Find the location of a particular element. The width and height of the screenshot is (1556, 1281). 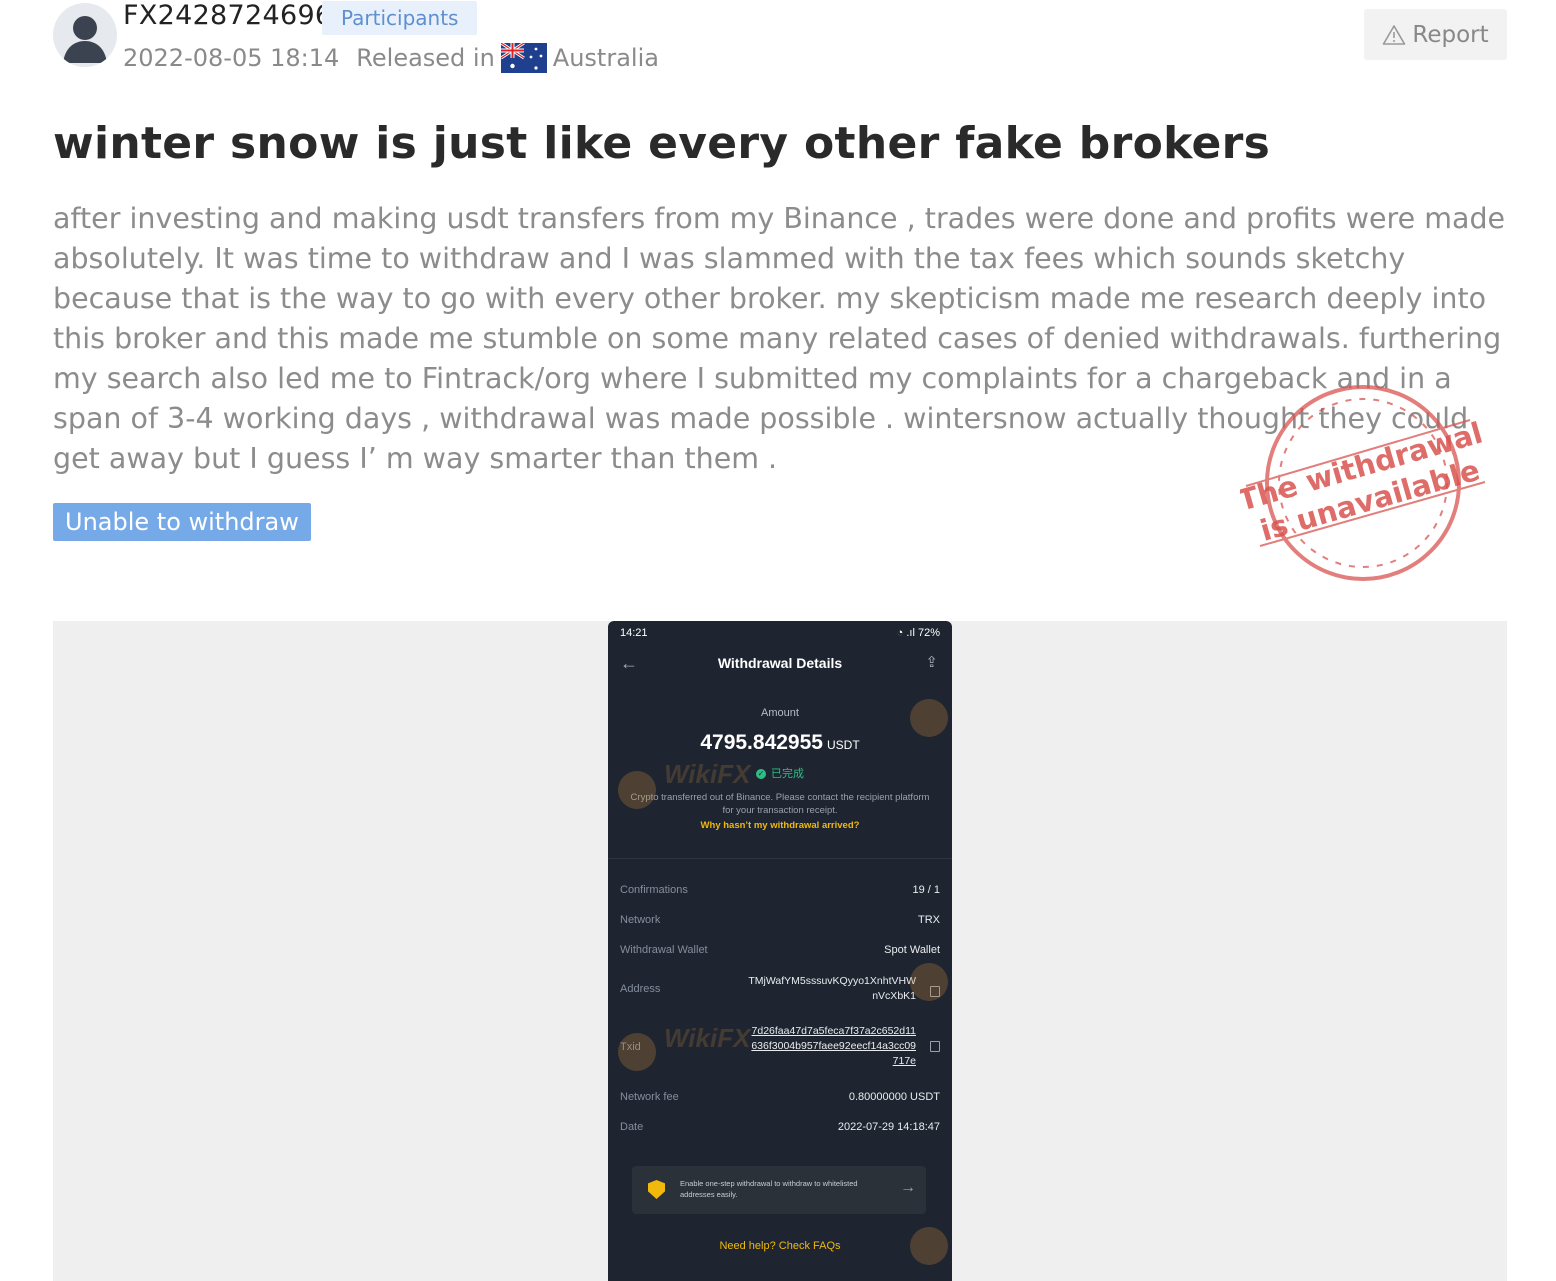

user-silhouette-icon is located at coordinates (85, 39).